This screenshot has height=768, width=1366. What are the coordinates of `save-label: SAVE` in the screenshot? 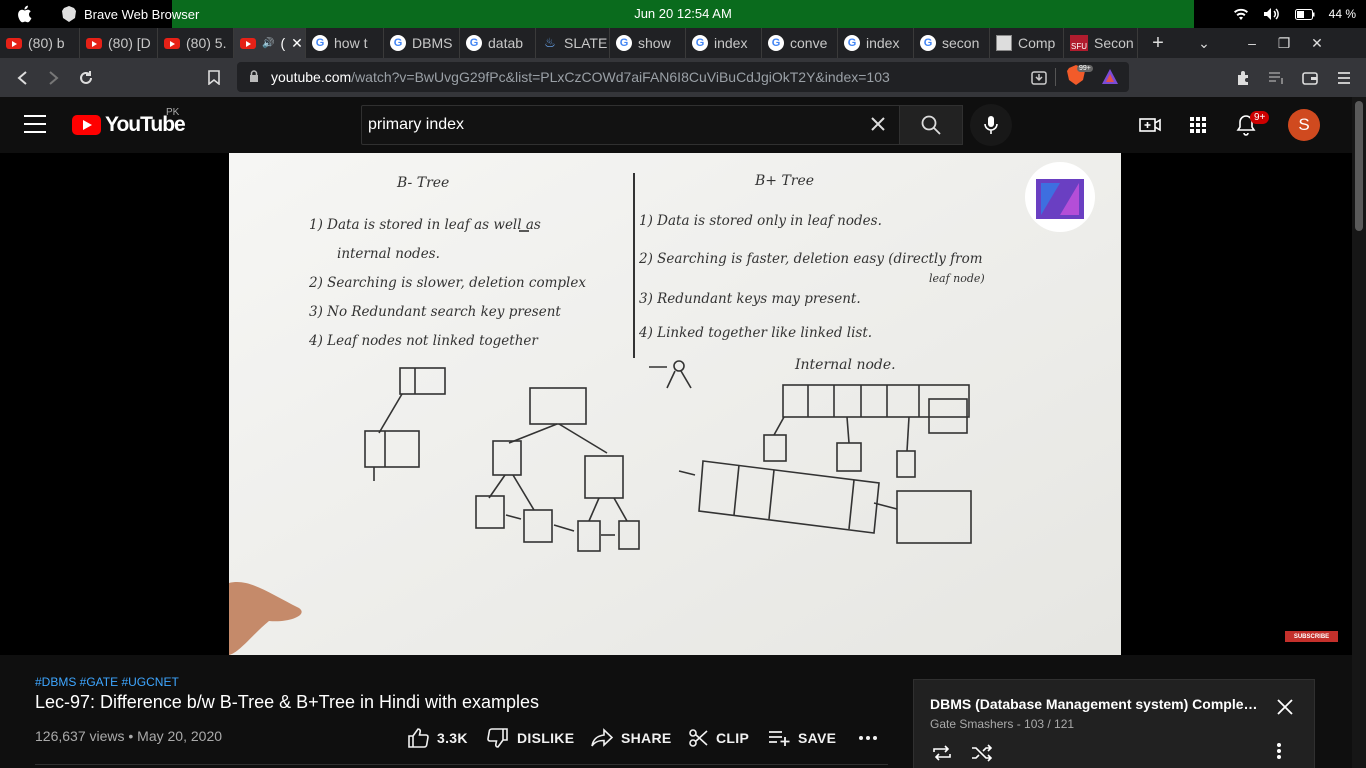 It's located at (817, 738).